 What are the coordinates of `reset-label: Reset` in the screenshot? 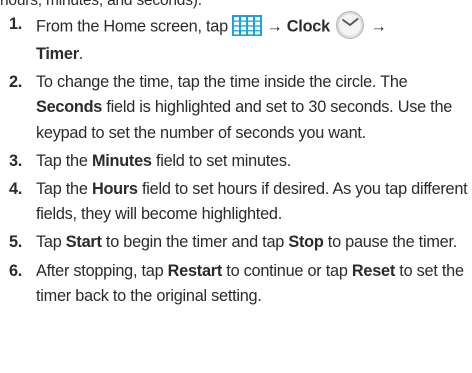 It's located at (373, 270).